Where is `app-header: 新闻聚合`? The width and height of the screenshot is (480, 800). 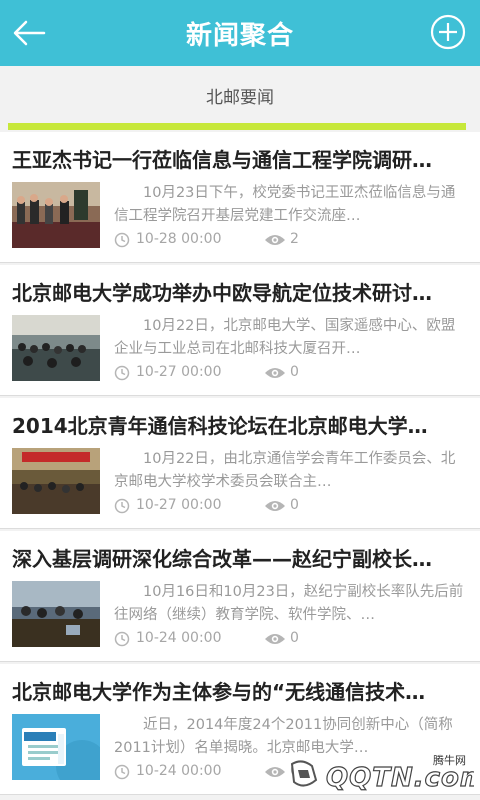
app-header: 新闻聚合 is located at coordinates (240, 33).